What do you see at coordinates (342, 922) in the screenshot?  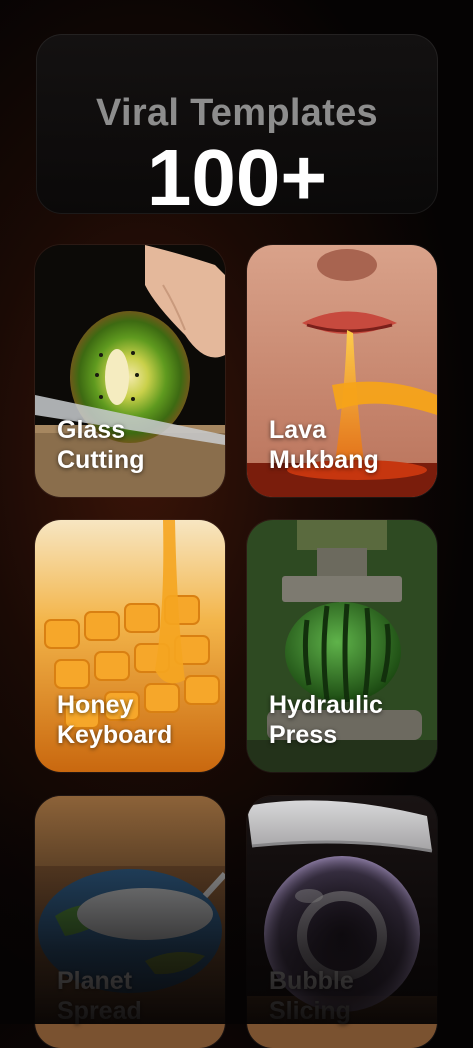 I see `template-card-bubble-slicing: Bubble Slicing` at bounding box center [342, 922].